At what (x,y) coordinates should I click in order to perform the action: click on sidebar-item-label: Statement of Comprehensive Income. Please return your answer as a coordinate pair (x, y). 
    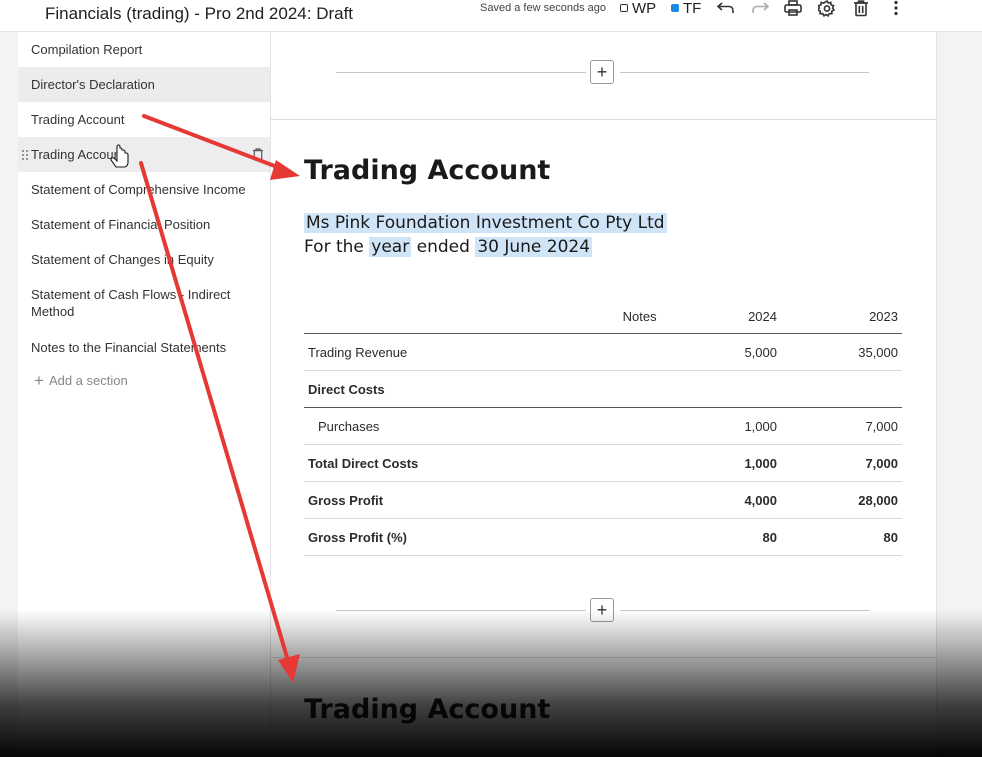
    Looking at the image, I should click on (138, 189).